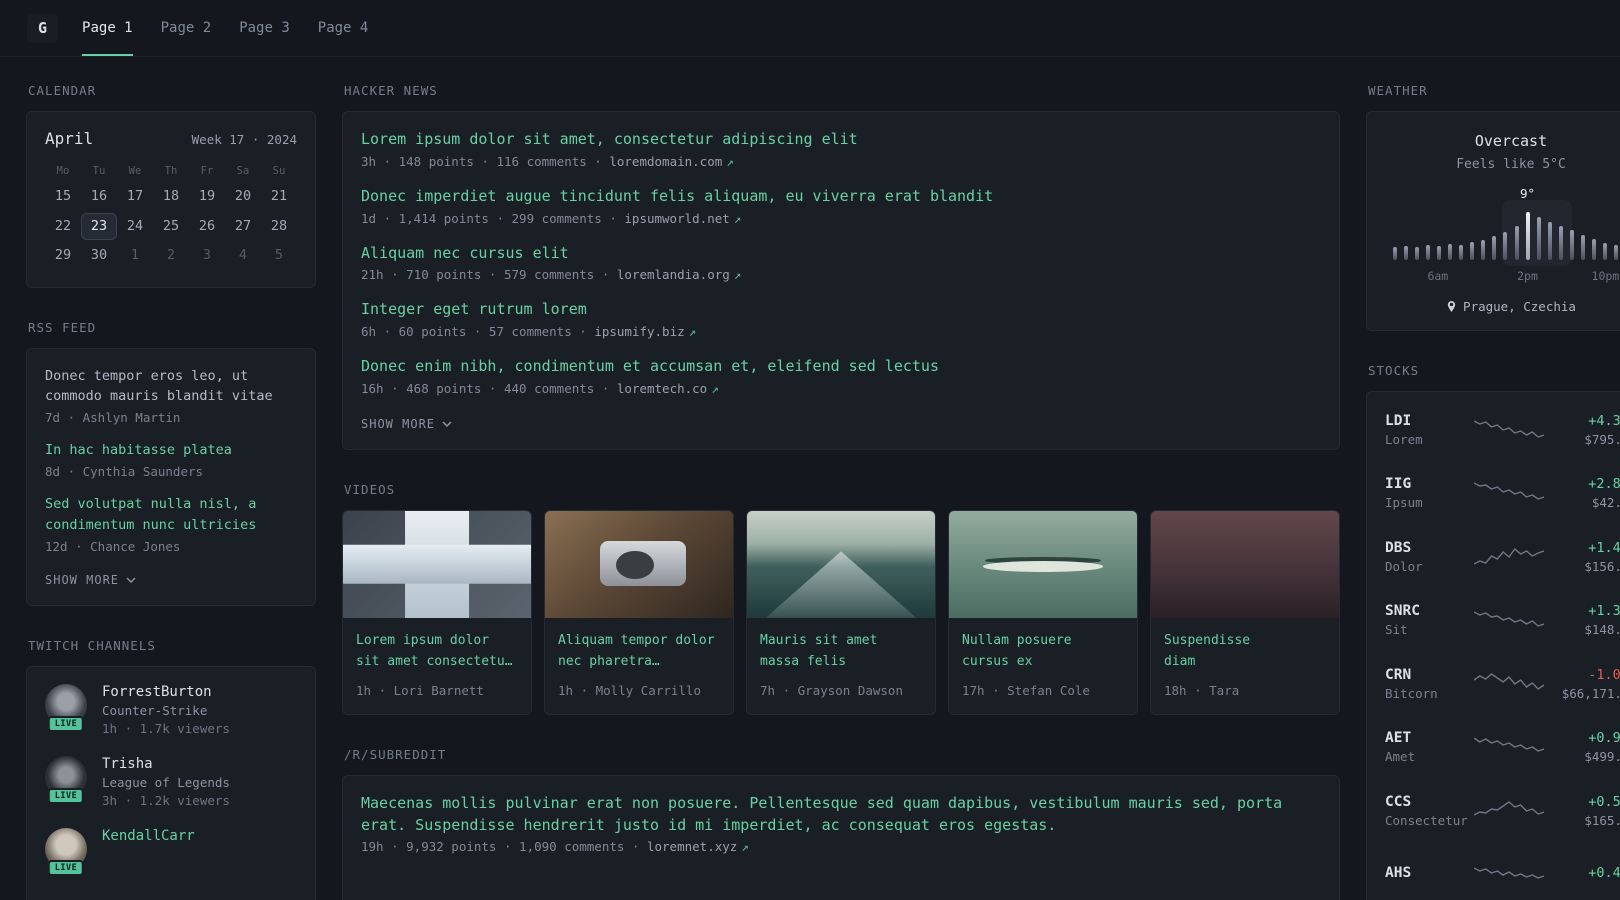 This screenshot has height=900, width=1620. Describe the element at coordinates (63, 225) in the screenshot. I see `calendar-day: 22` at that location.